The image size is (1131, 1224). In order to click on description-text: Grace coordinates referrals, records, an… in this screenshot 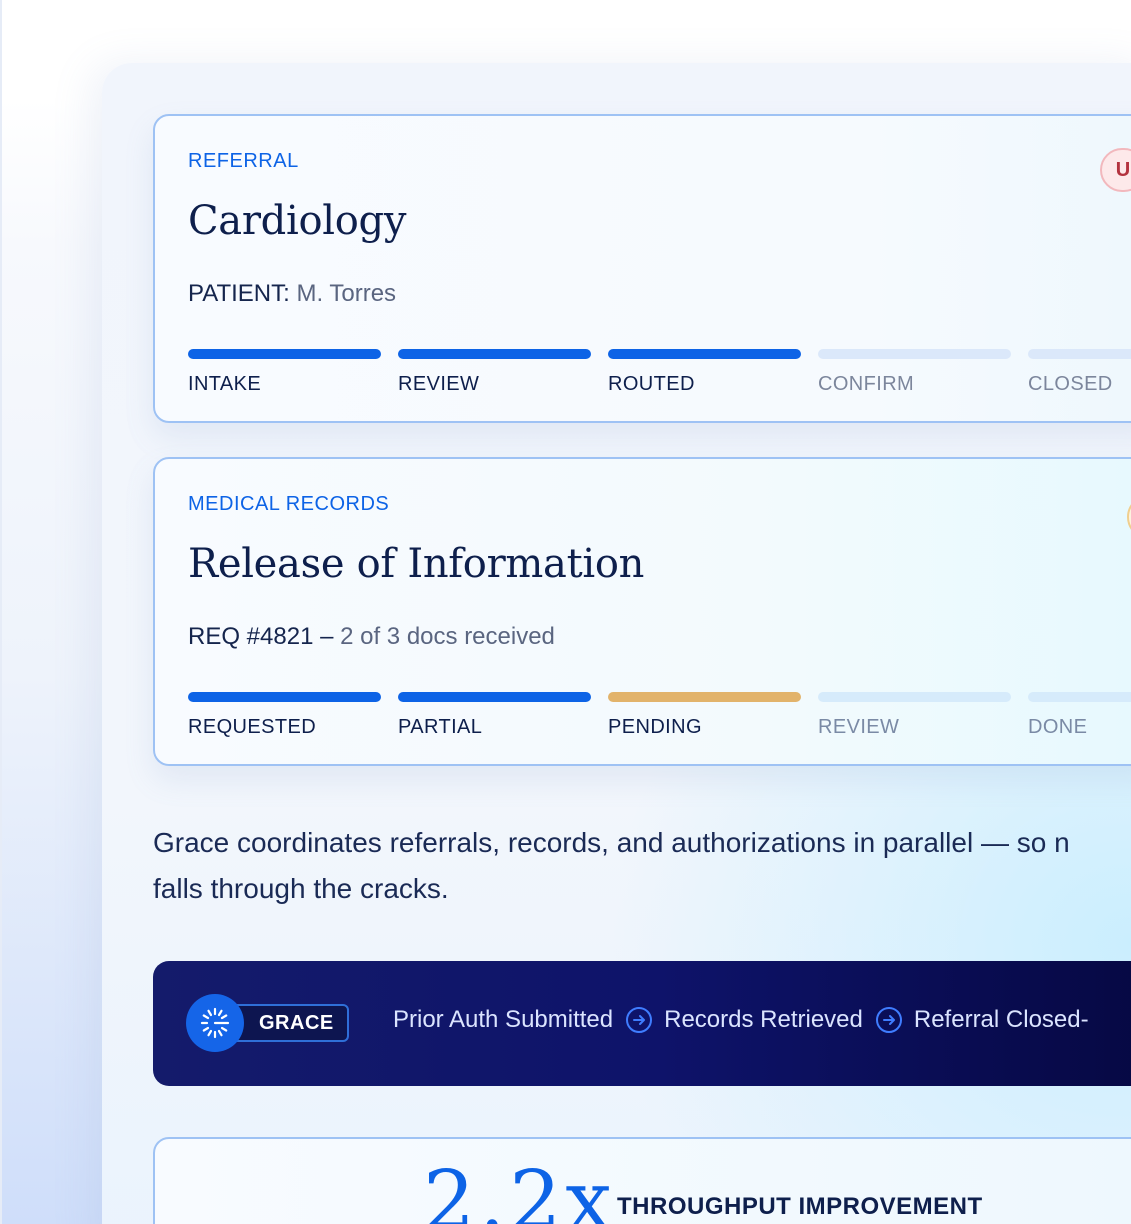, I will do `click(642, 866)`.